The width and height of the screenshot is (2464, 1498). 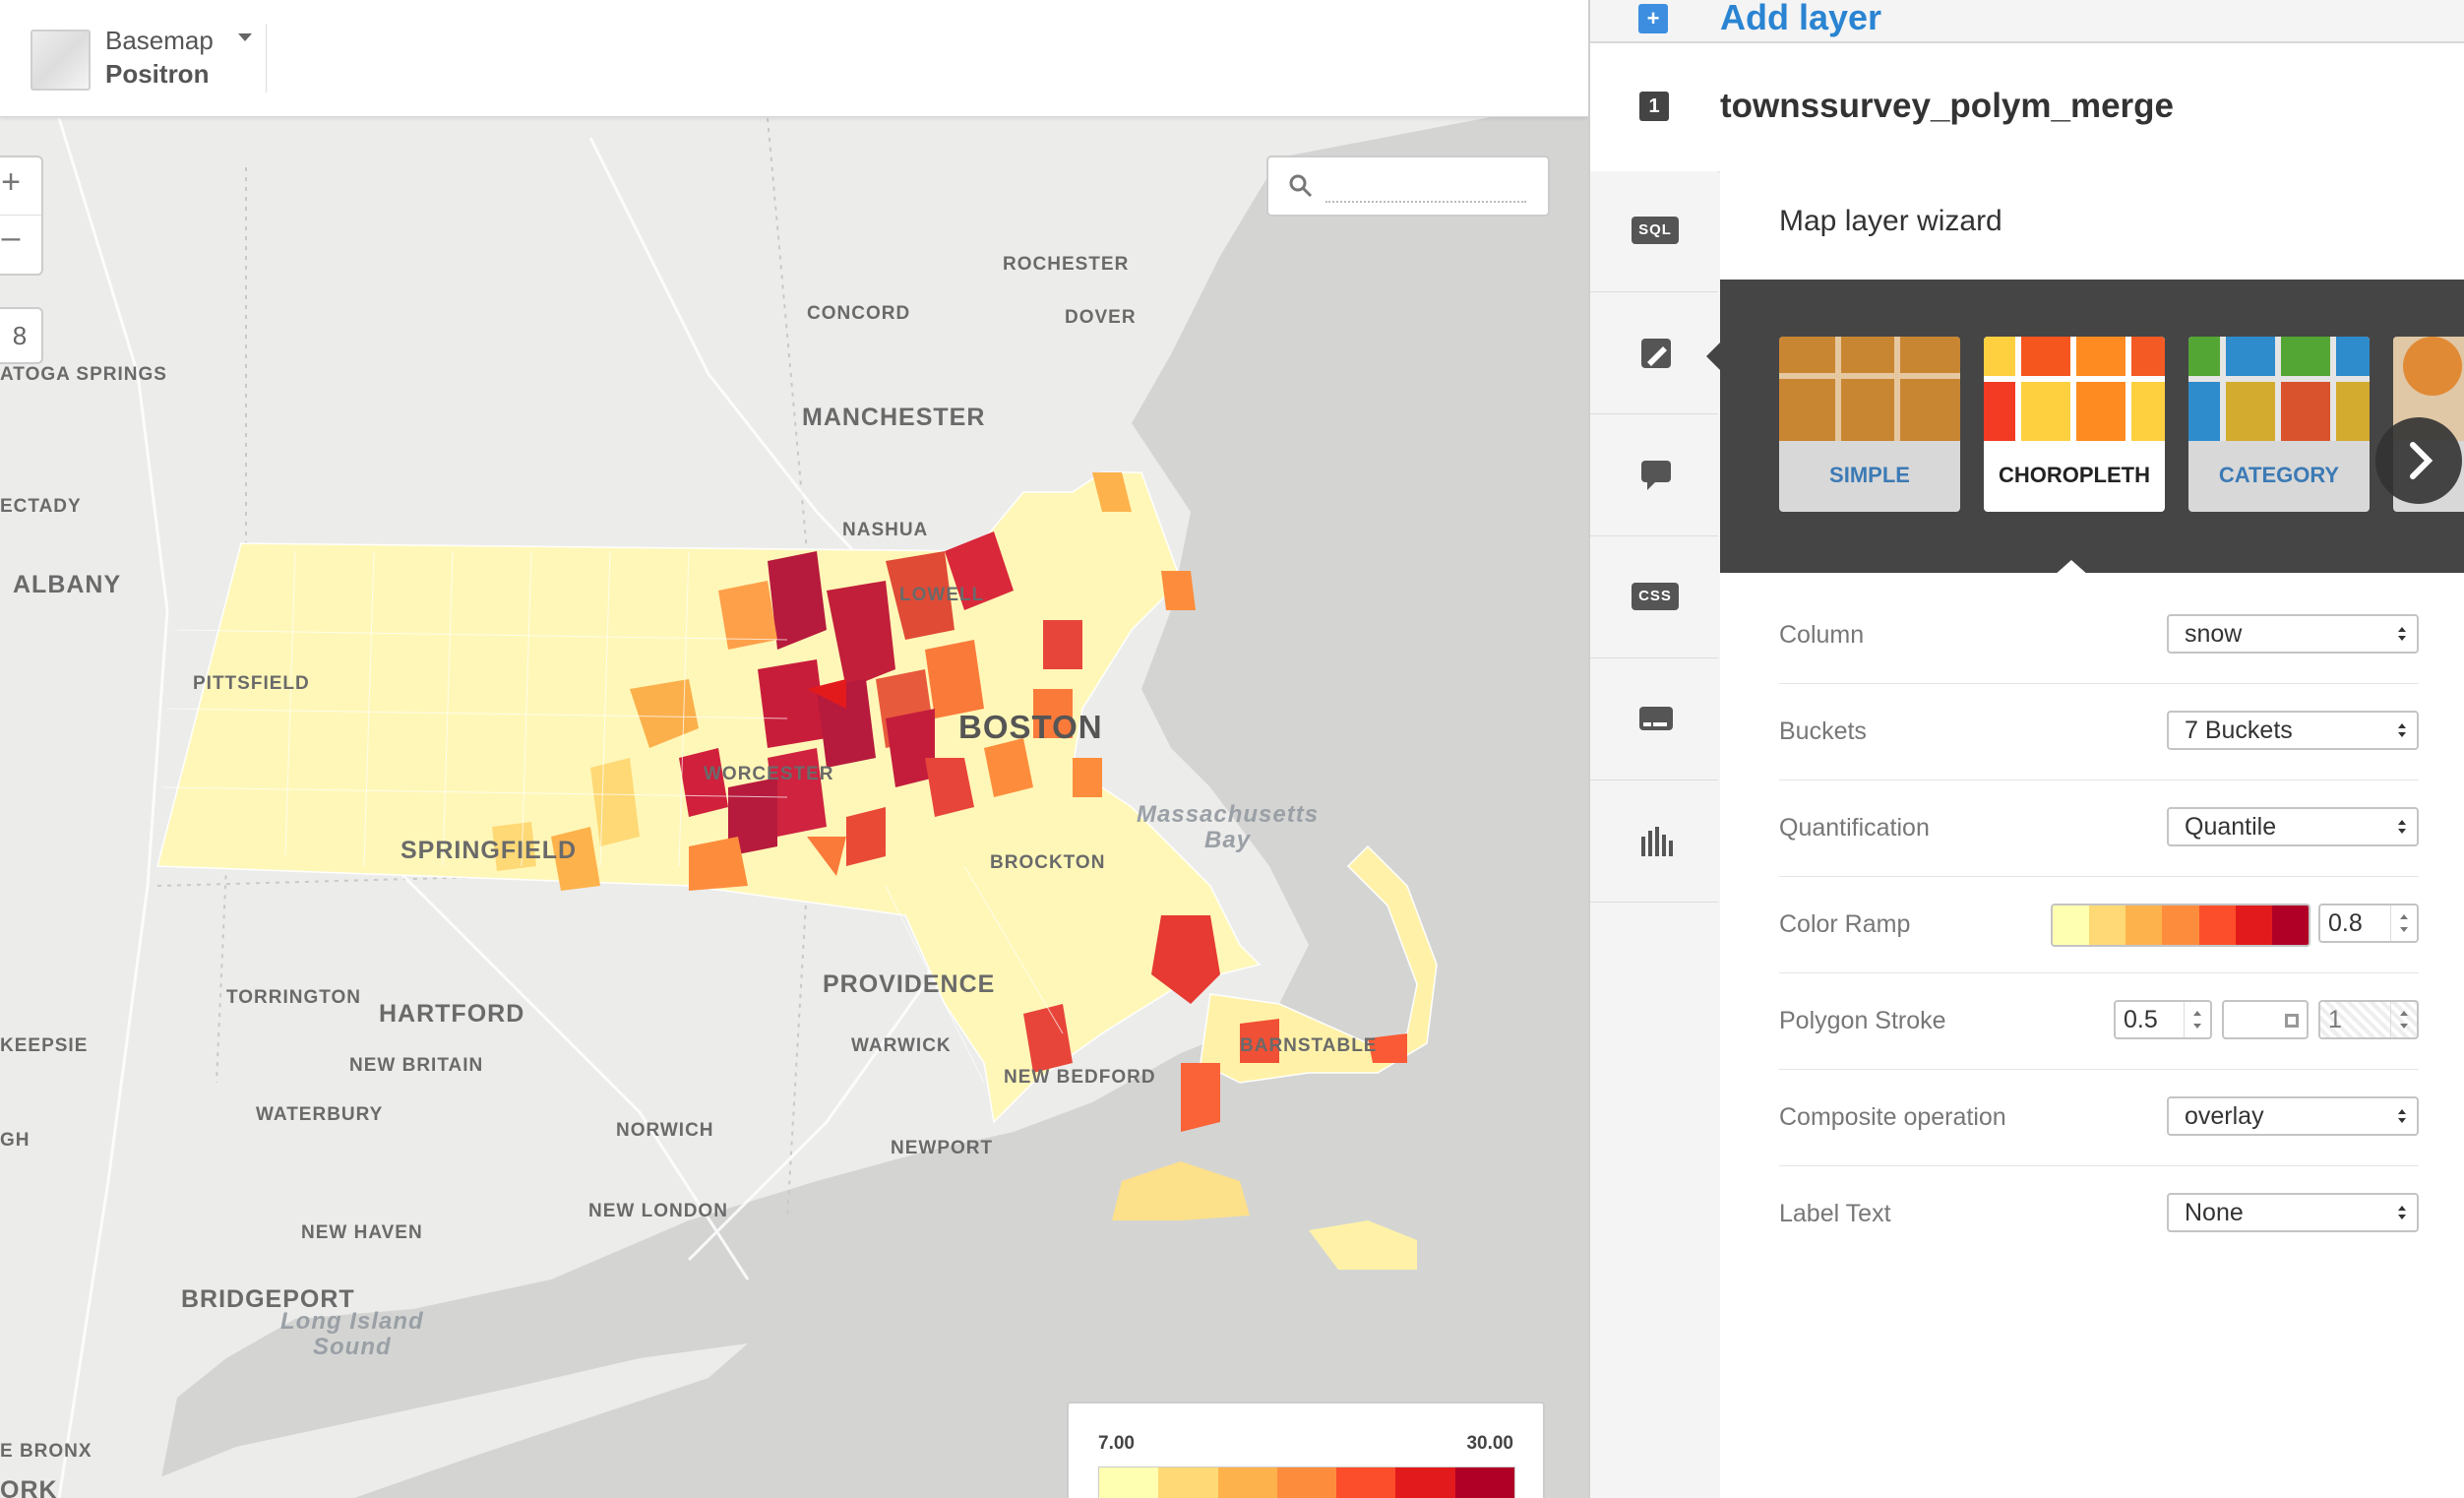 I want to click on composite-label: Composite operation, so click(x=1892, y=1117).